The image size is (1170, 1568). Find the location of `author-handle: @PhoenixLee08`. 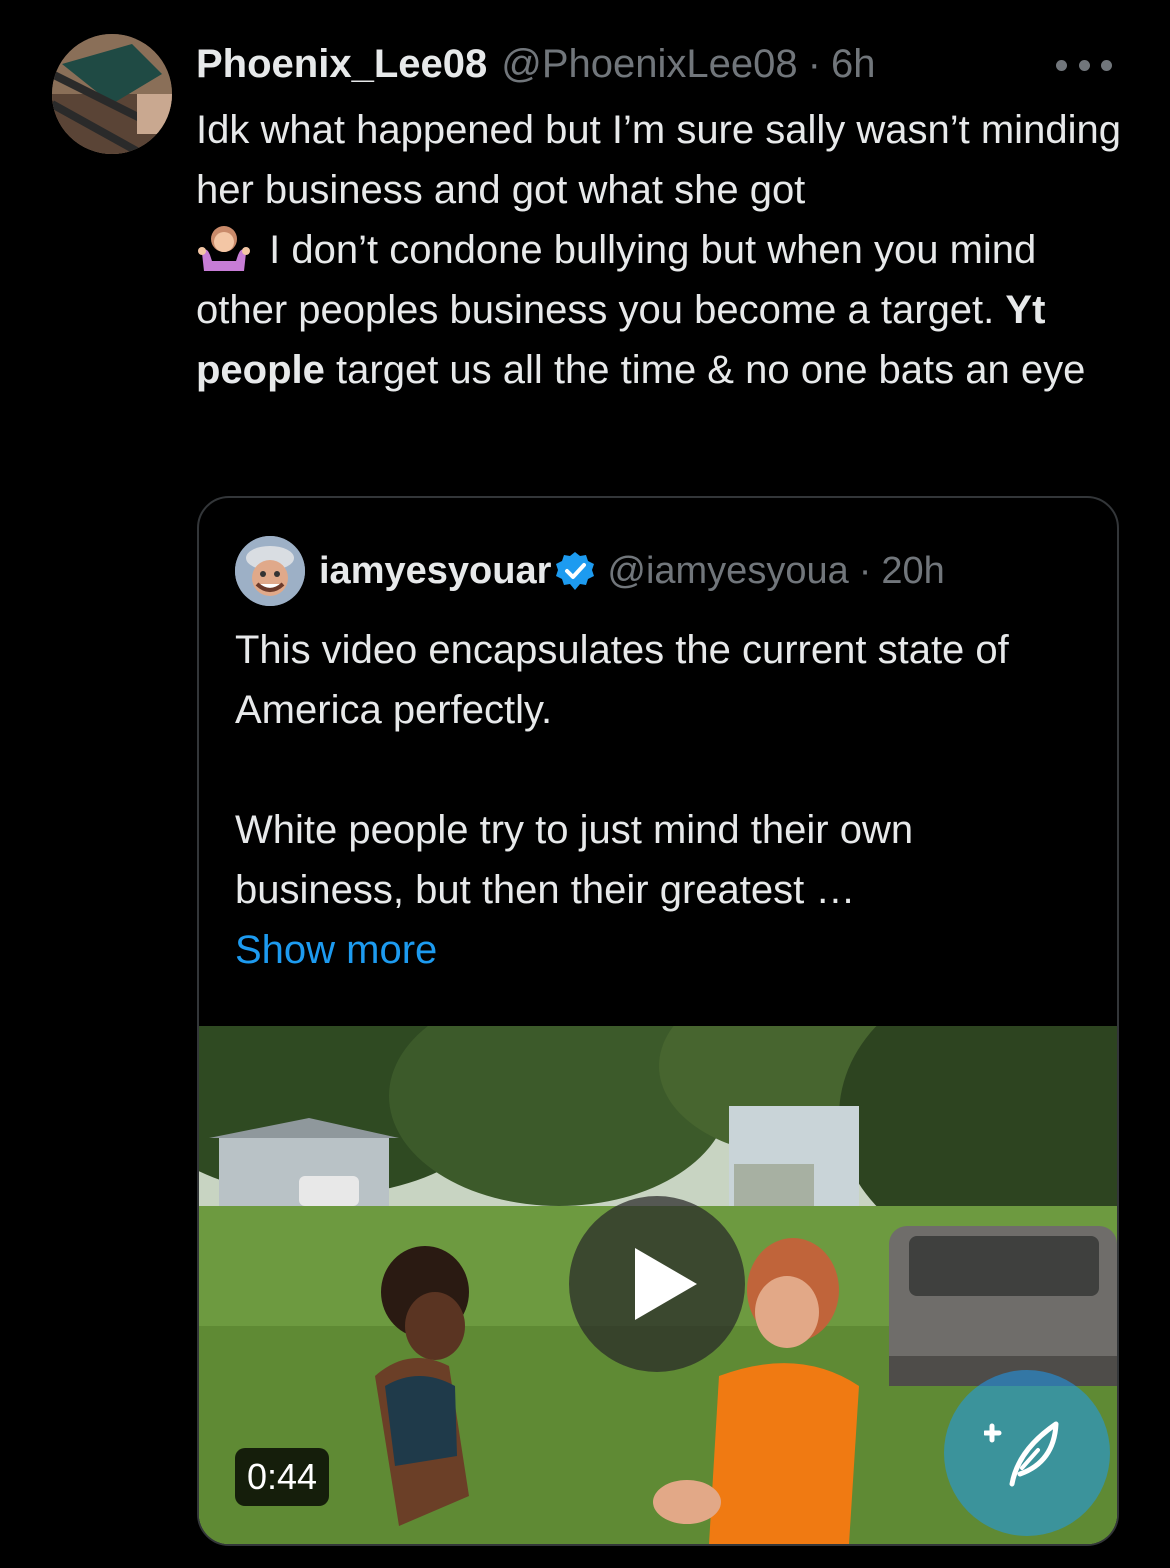

author-handle: @PhoenixLee08 is located at coordinates (649, 64).